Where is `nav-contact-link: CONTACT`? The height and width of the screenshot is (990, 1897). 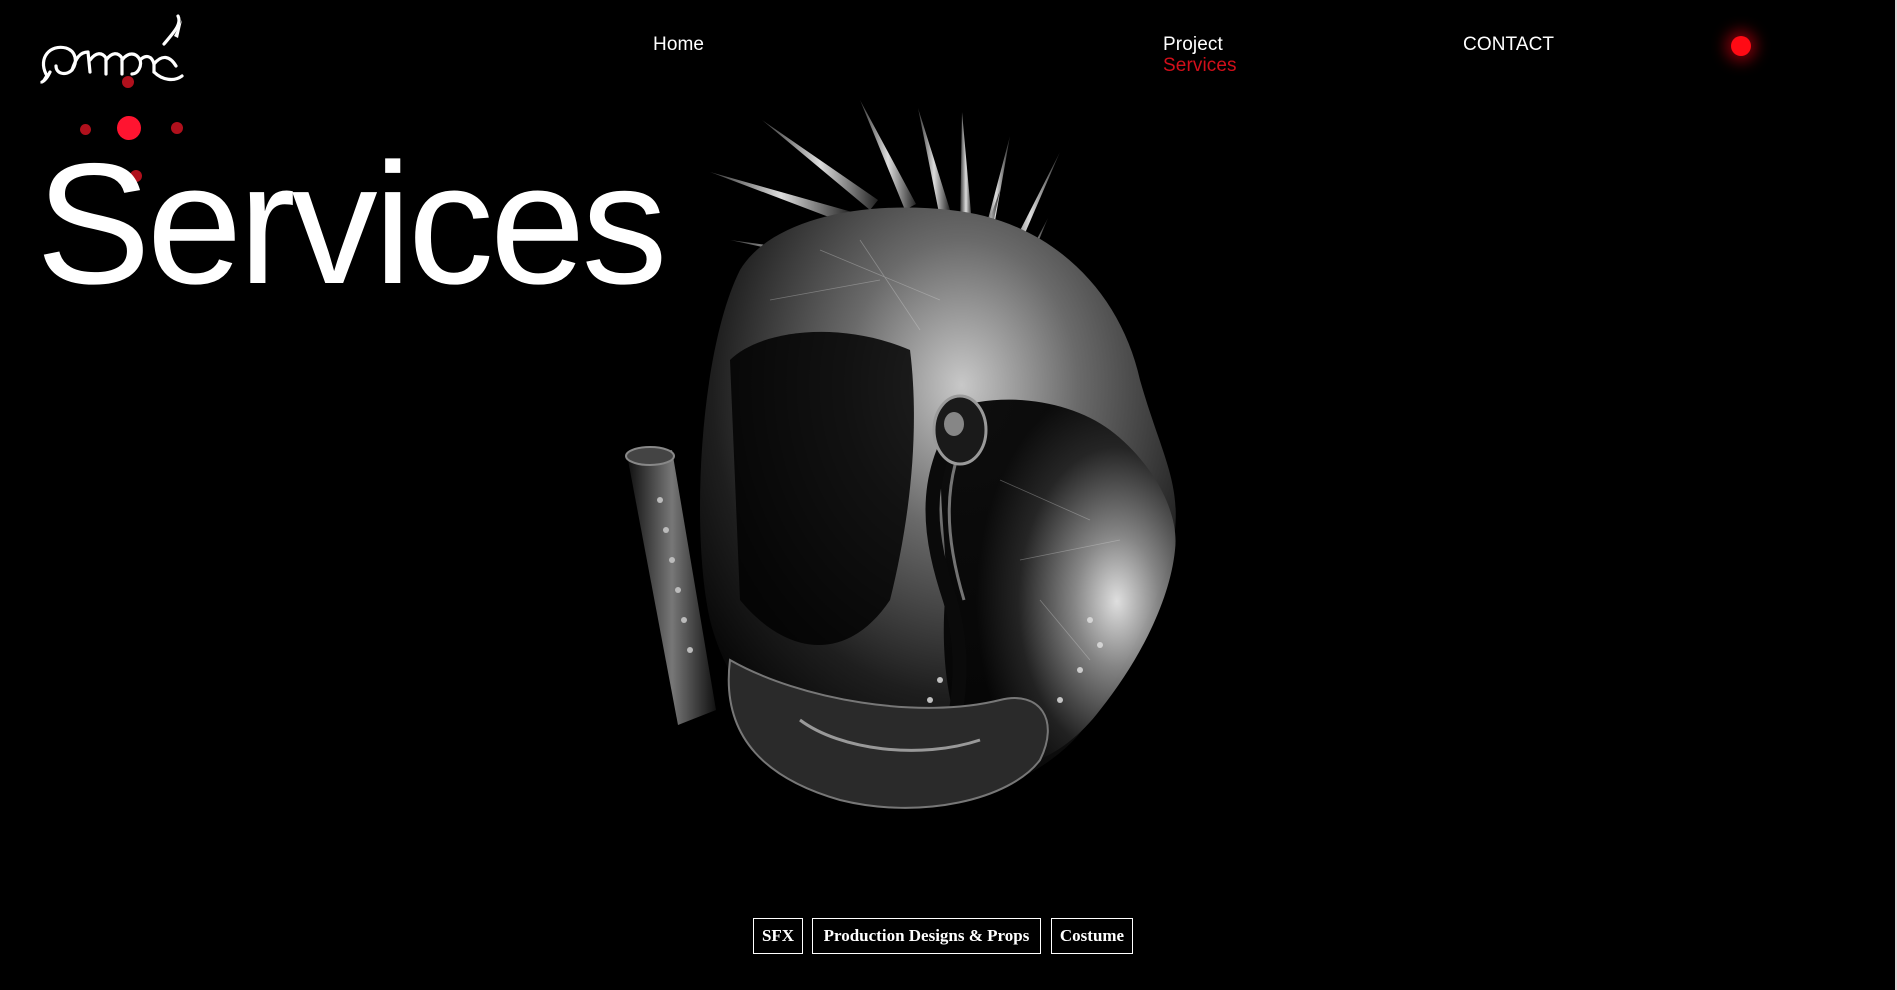 nav-contact-link: CONTACT is located at coordinates (1508, 45).